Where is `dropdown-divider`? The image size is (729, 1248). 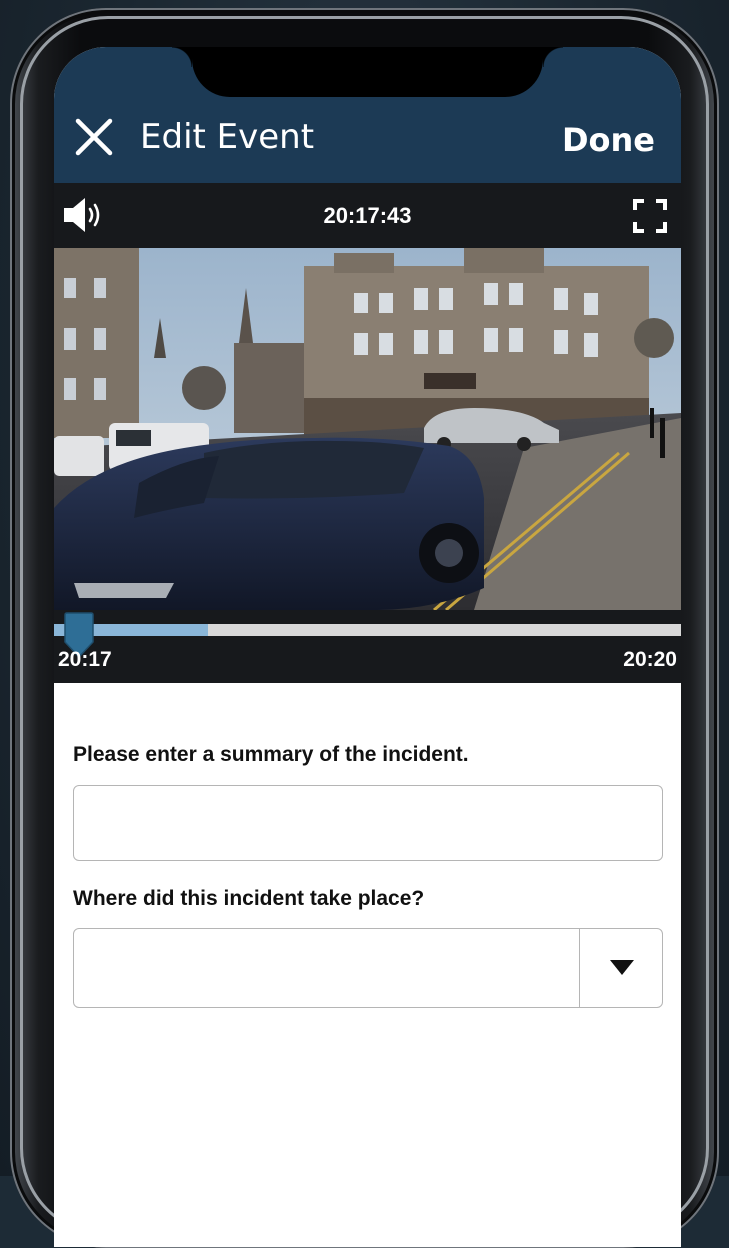 dropdown-divider is located at coordinates (579, 968).